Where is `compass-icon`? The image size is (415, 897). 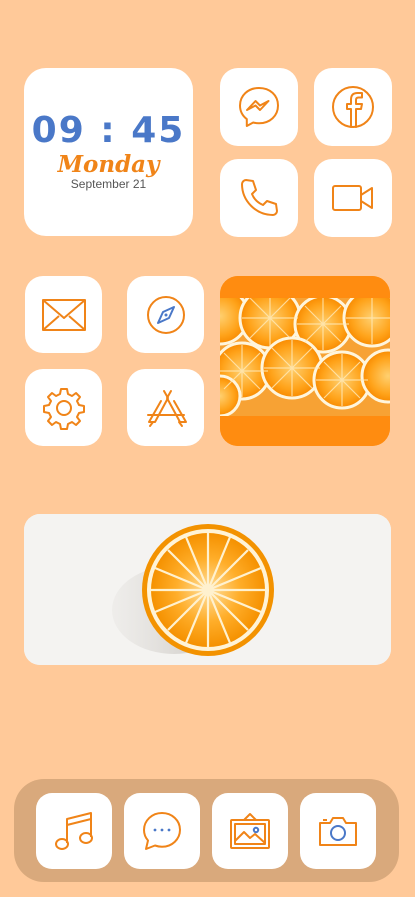
compass-icon is located at coordinates (165, 314).